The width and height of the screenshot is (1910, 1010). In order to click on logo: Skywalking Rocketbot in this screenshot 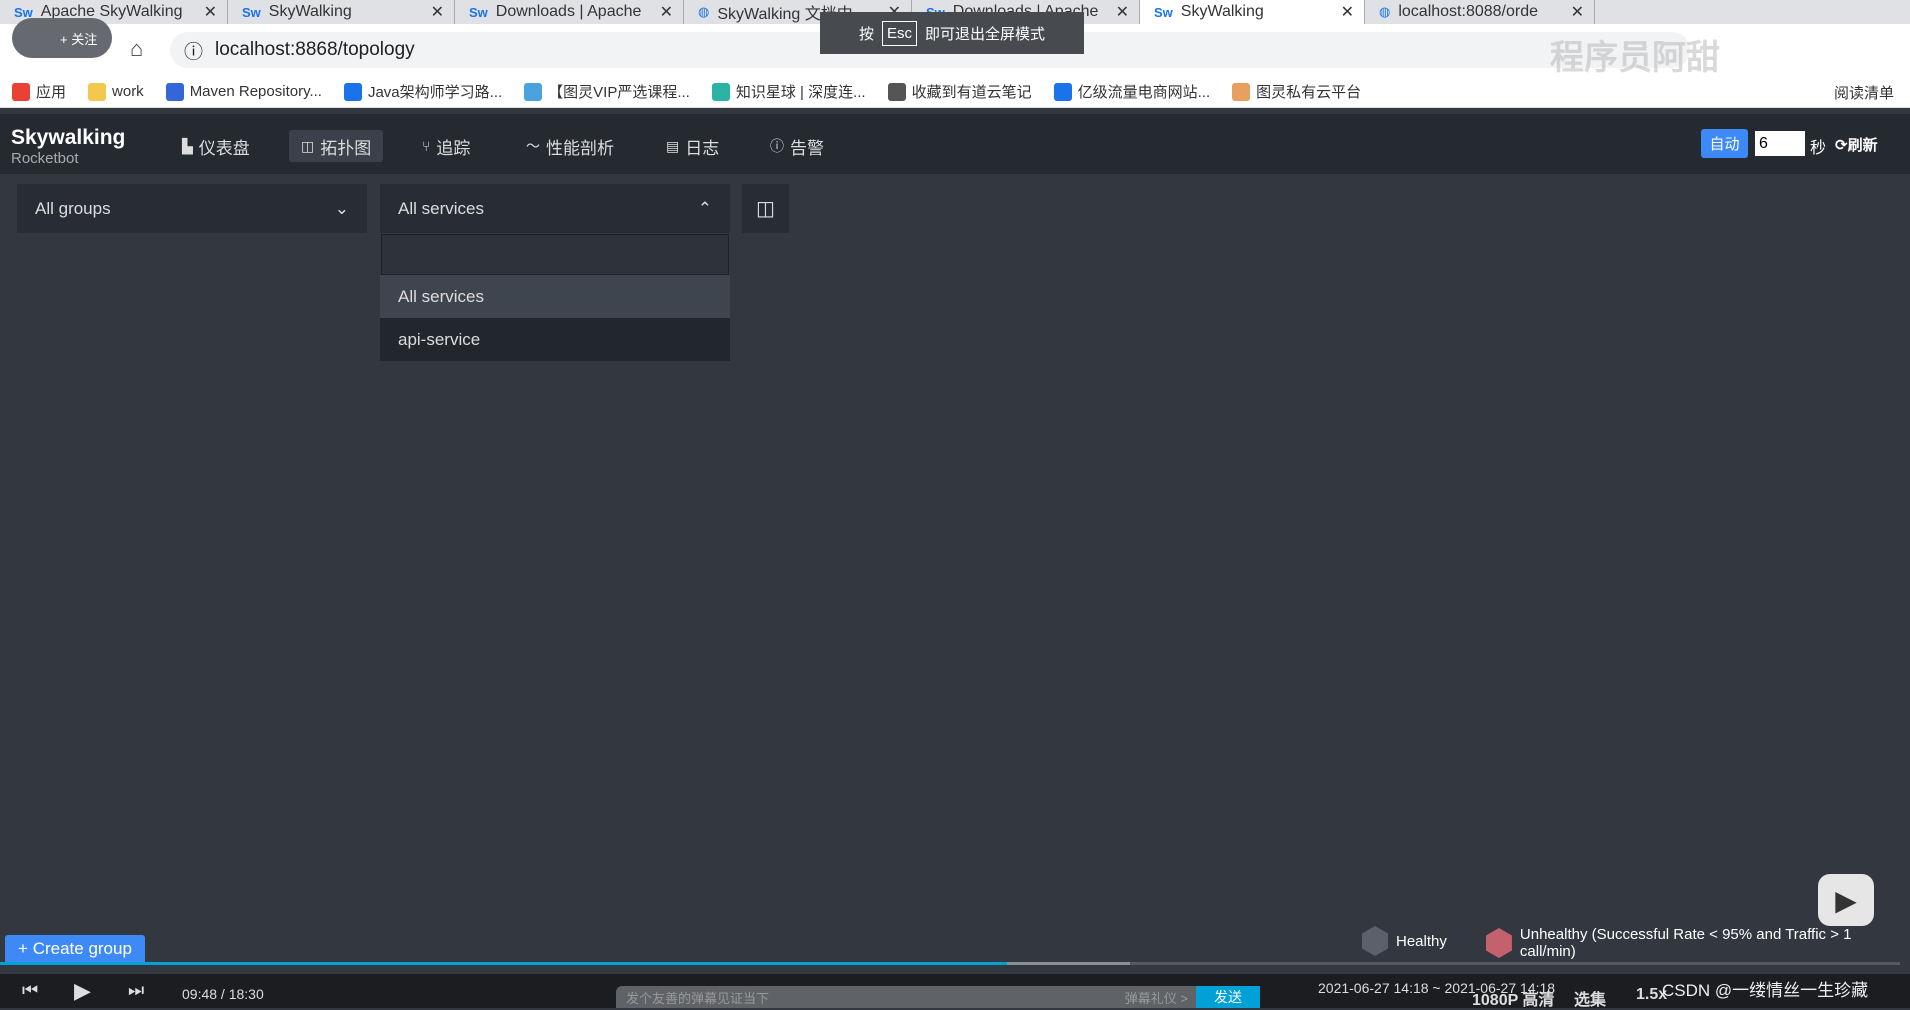, I will do `click(68, 146)`.